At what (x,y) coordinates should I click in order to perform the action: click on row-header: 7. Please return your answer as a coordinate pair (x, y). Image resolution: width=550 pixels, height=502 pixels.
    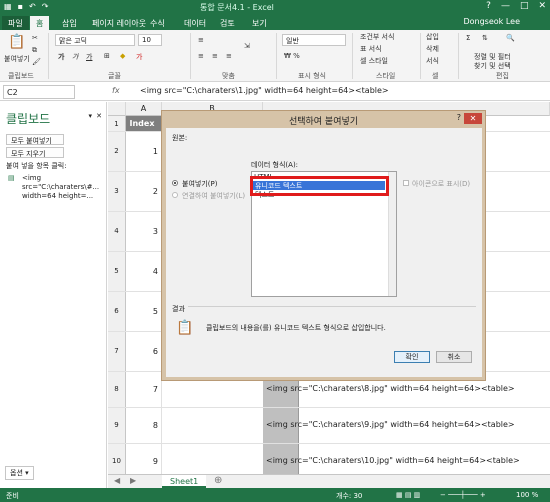
    Looking at the image, I should click on (117, 351).